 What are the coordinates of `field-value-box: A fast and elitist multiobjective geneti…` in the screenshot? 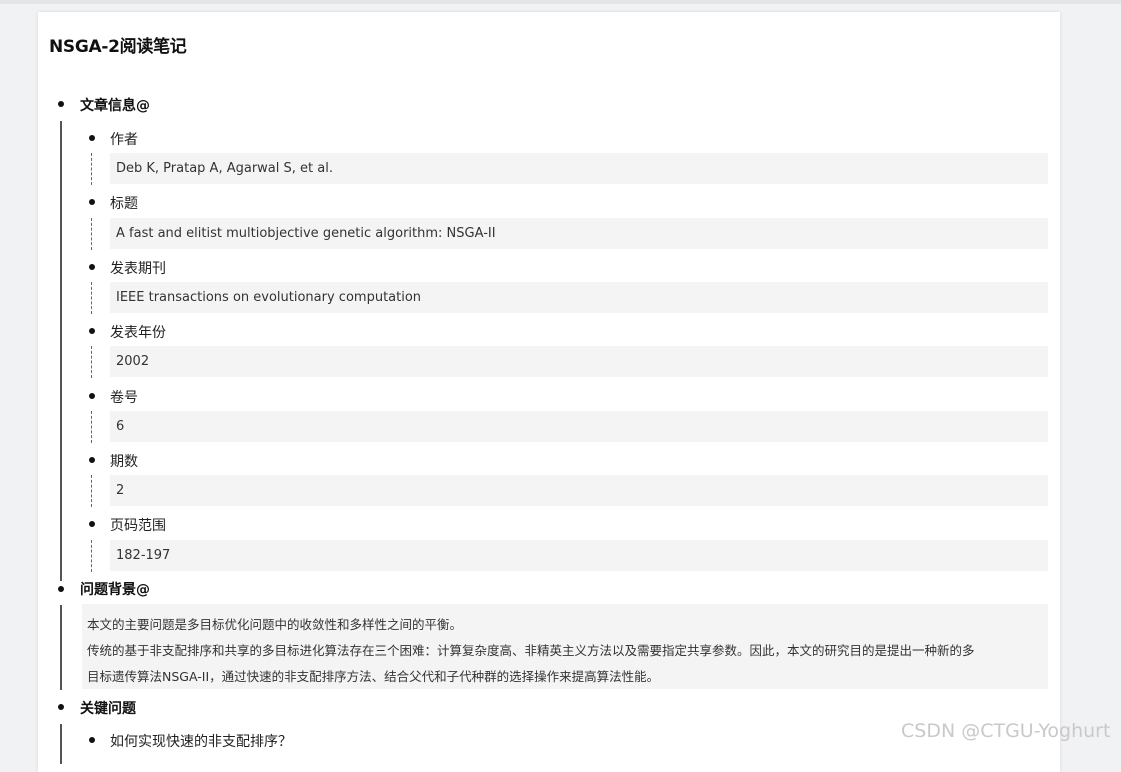 It's located at (579, 233).